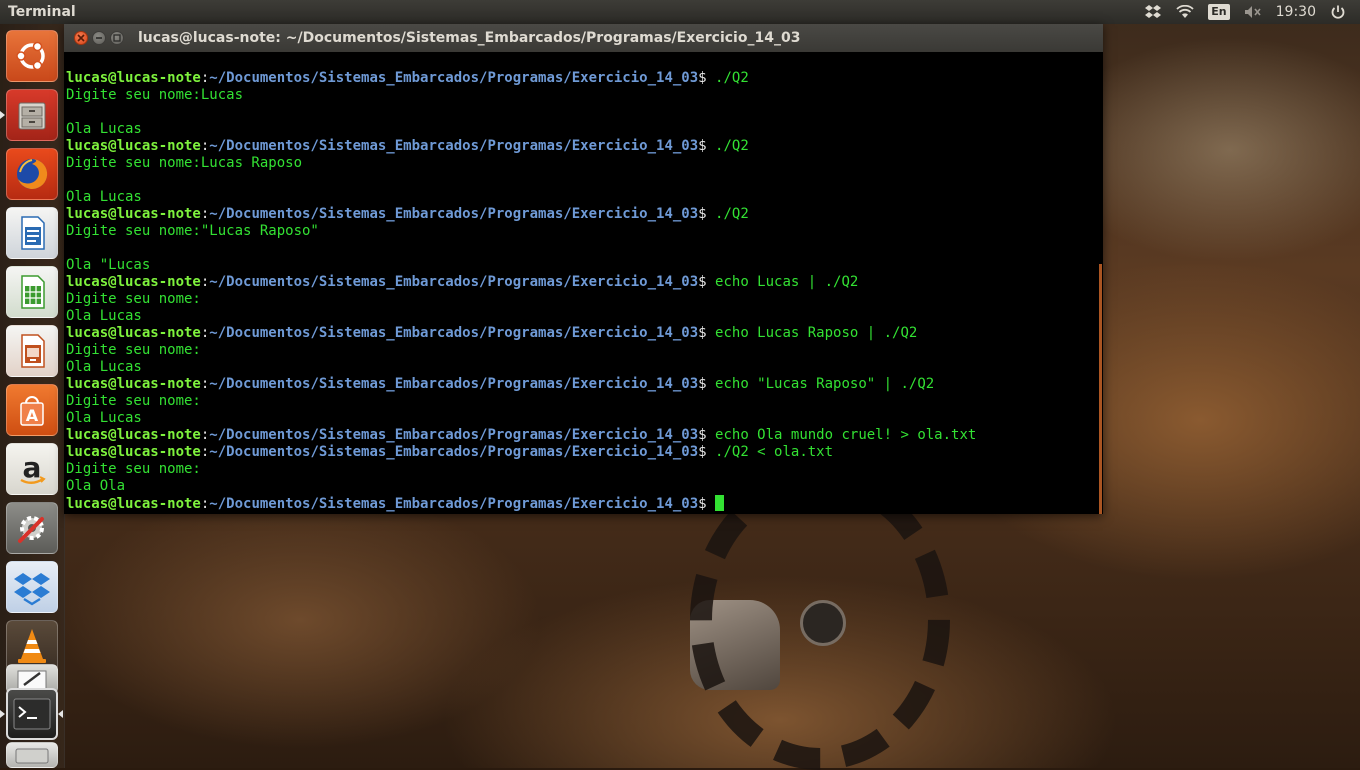  I want to click on launcher-item-amazon: a, so click(32, 469).